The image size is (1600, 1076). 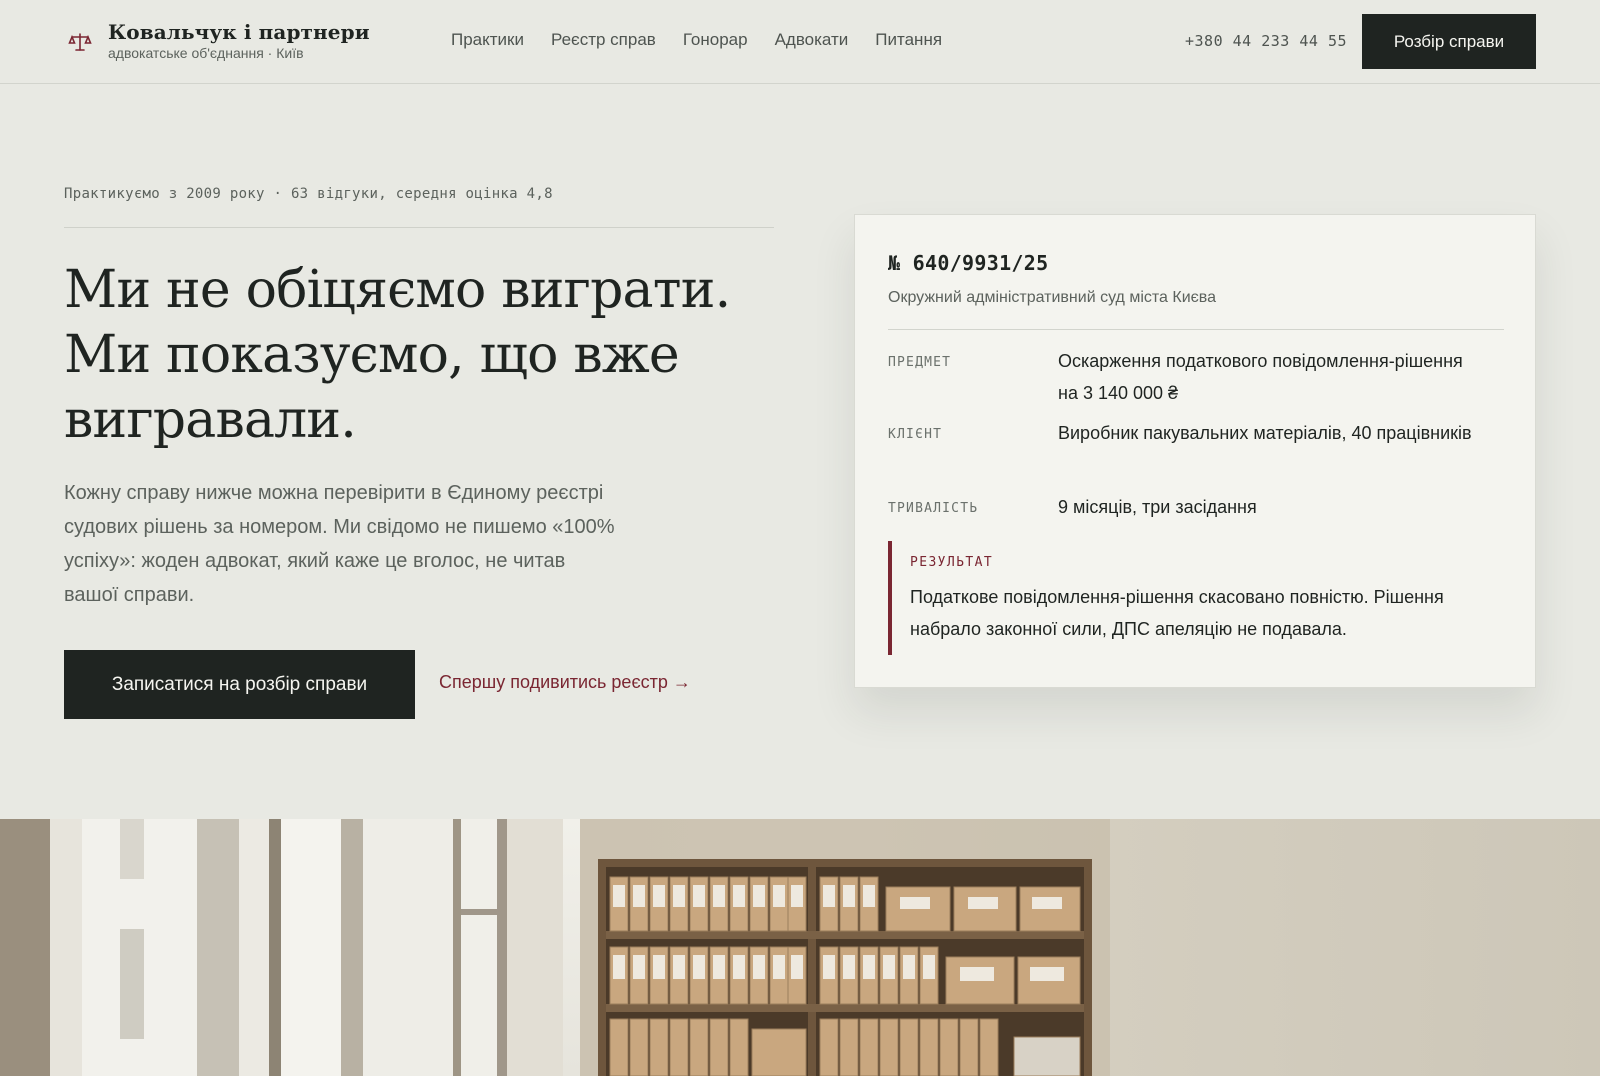 I want to click on phone-number: +380 44 233 44 55, so click(x=1266, y=41).